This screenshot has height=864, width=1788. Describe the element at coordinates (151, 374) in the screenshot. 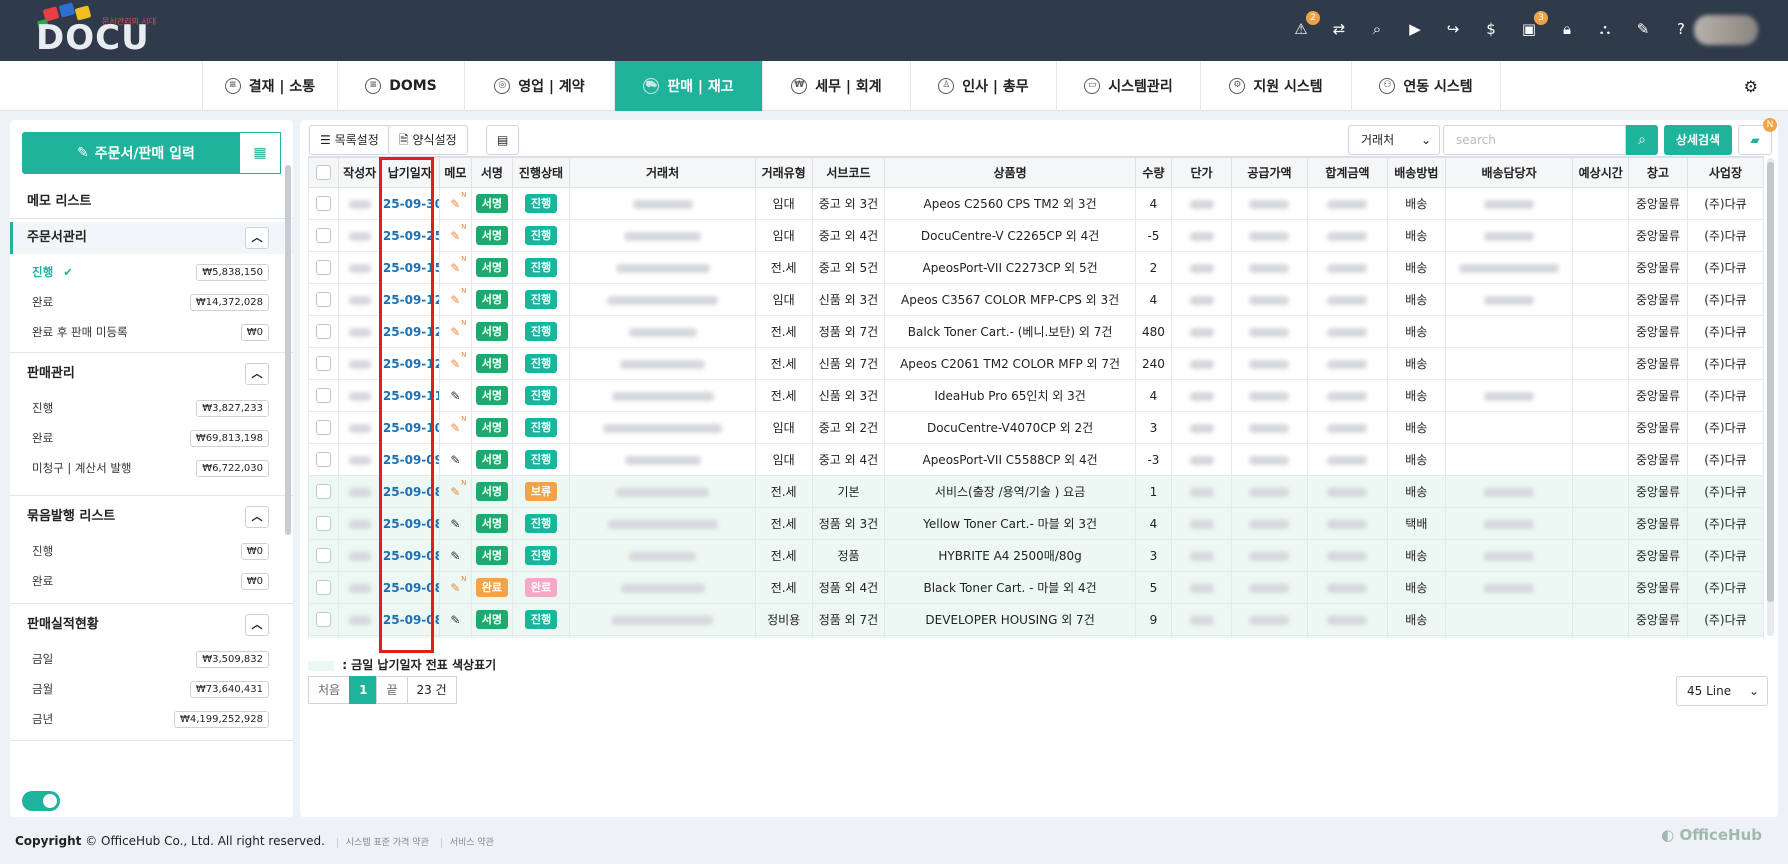

I see `sales-mgmt-header: 판매관리 ︿` at that location.